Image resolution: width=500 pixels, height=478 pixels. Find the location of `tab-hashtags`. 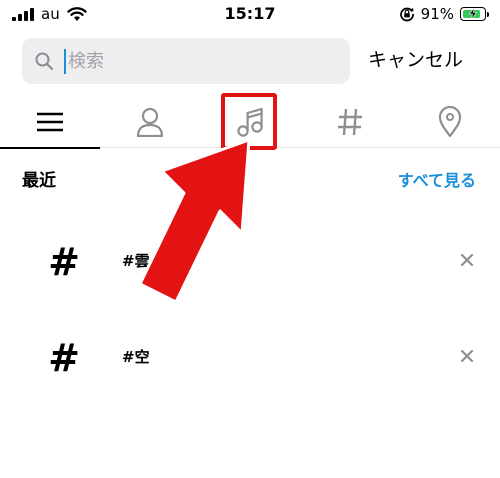

tab-hashtags is located at coordinates (350, 122).